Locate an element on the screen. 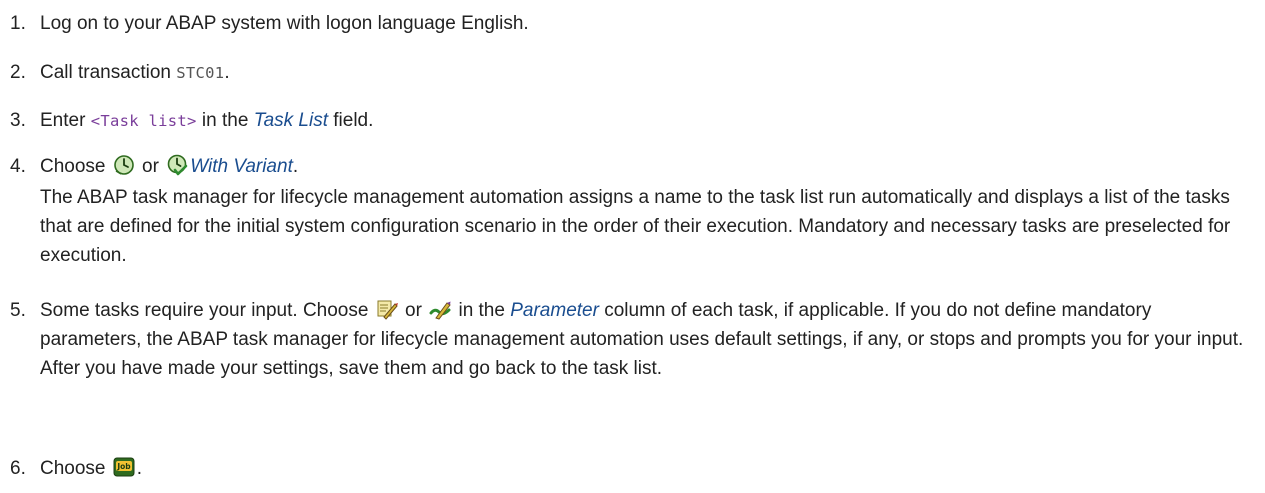 Image resolution: width=1265 pixels, height=493 pixels. job-icon: Job is located at coordinates (124, 467).